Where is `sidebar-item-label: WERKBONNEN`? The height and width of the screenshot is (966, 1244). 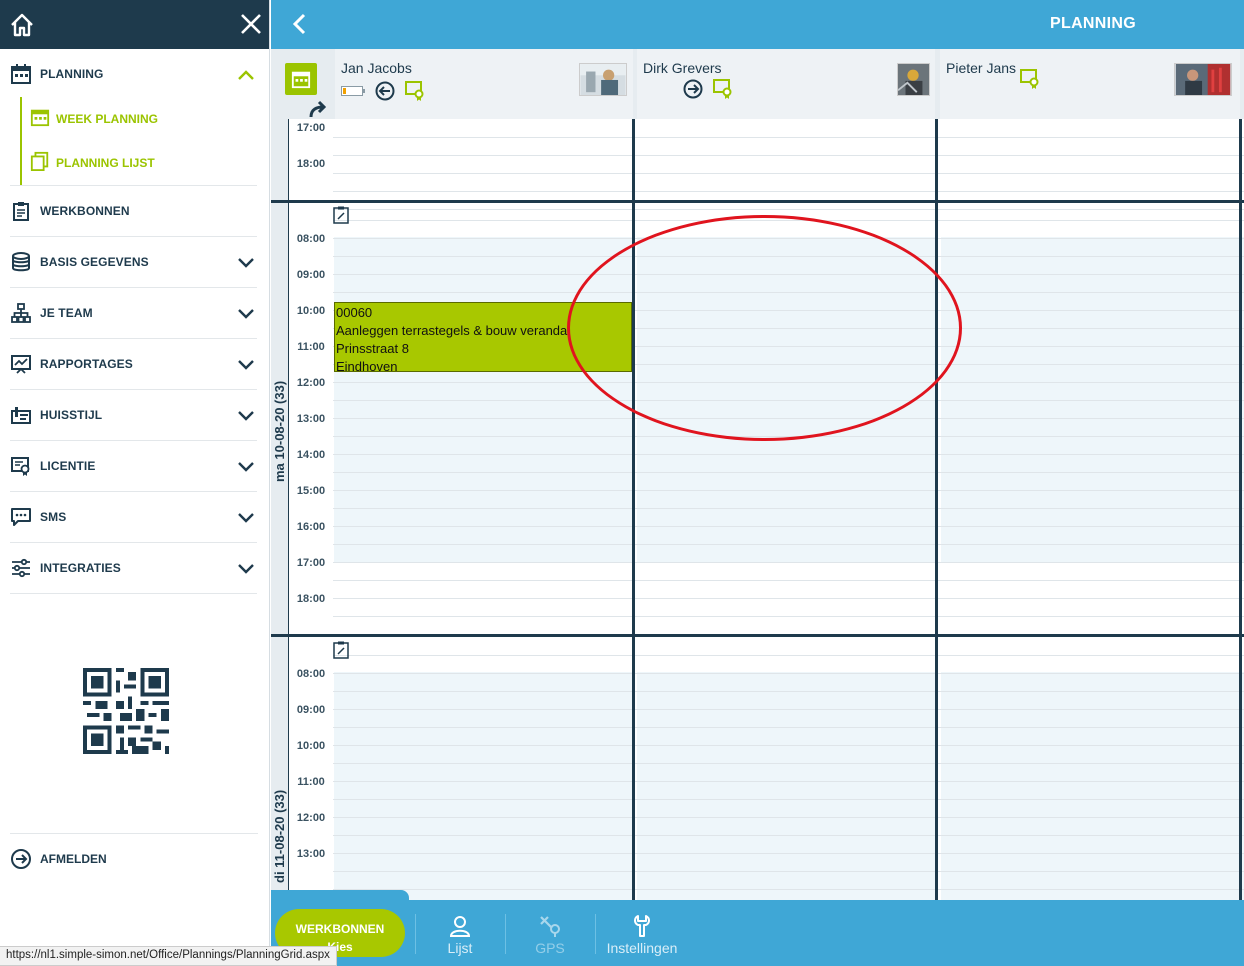
sidebar-item-label: WERKBONNEN is located at coordinates (85, 211).